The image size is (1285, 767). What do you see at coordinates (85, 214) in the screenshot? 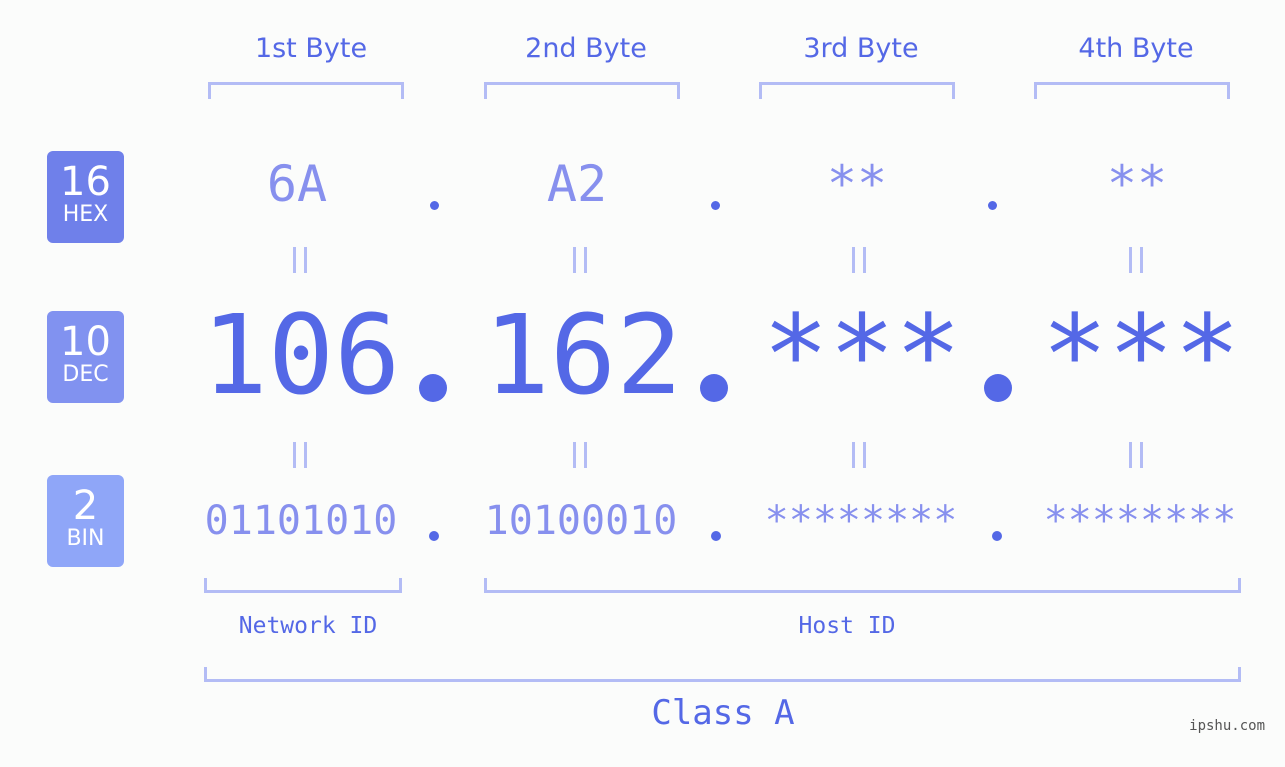
I see `hex-label: HEX` at bounding box center [85, 214].